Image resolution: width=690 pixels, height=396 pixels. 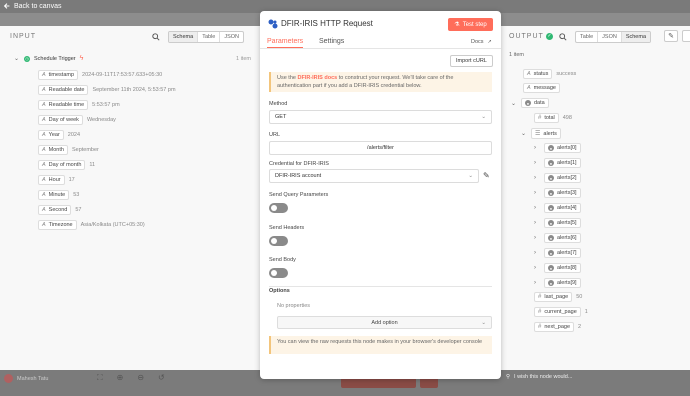 I want to click on node-title: DFIR-IRIS HTTP Request, so click(x=327, y=23).